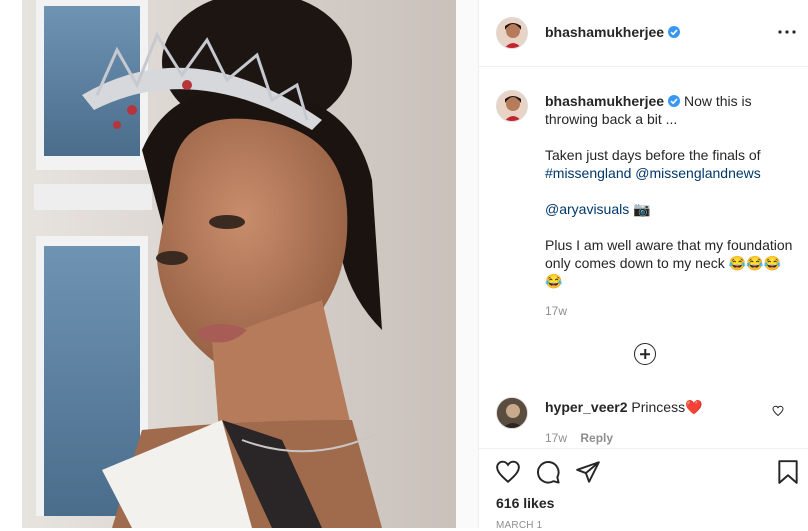 Image resolution: width=808 pixels, height=531 pixels. I want to click on author-avatar, so click(512, 33).